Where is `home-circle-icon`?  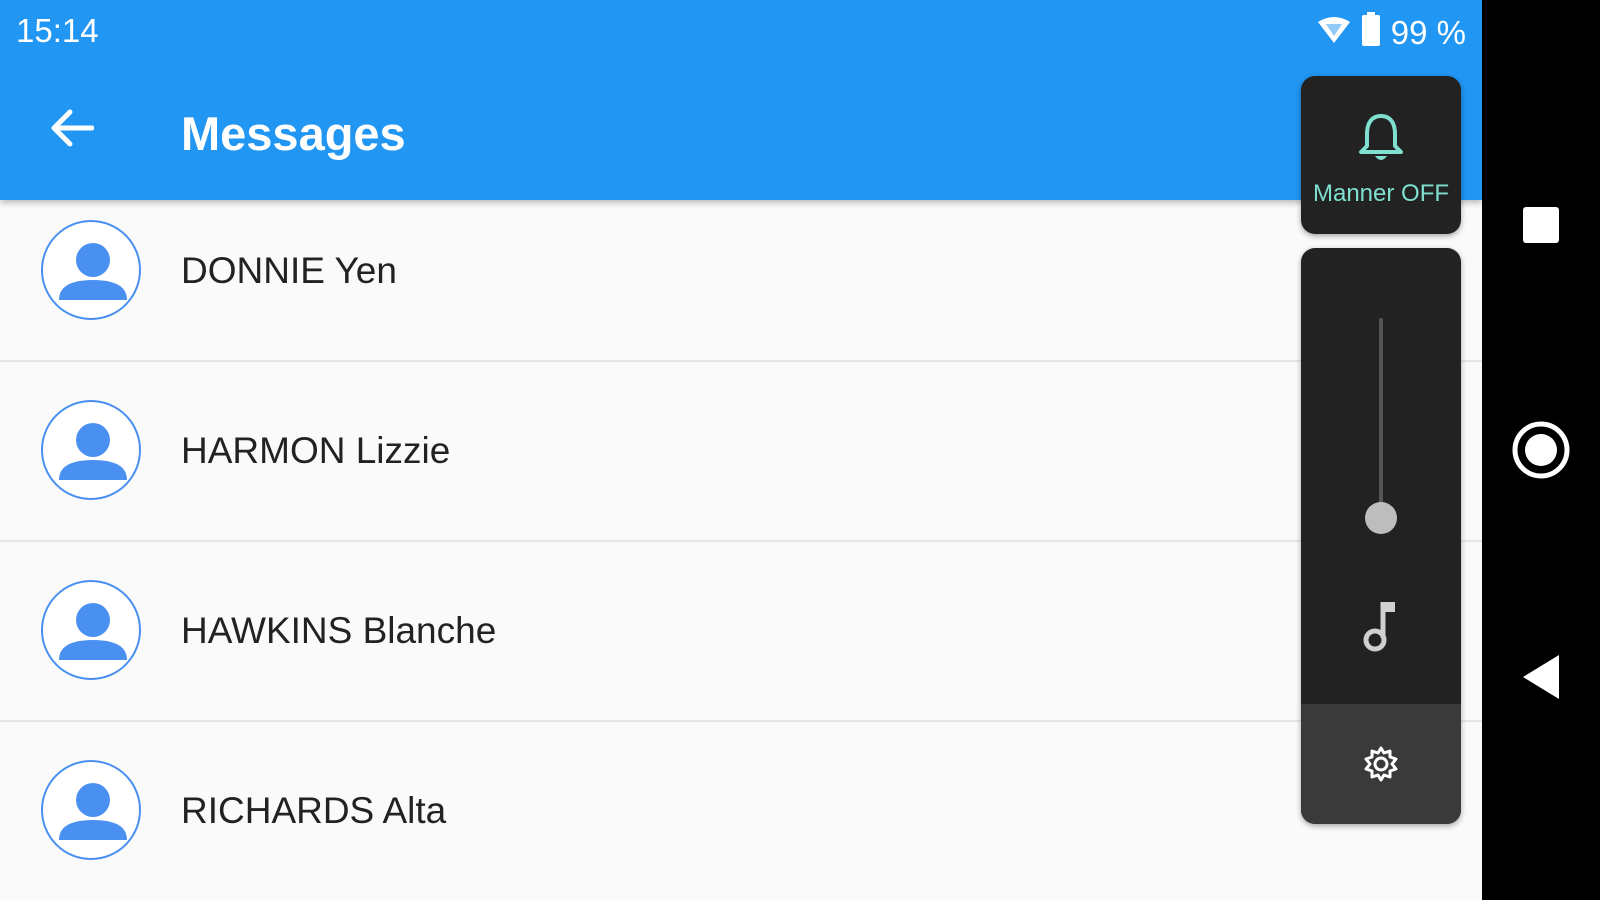 home-circle-icon is located at coordinates (1541, 450).